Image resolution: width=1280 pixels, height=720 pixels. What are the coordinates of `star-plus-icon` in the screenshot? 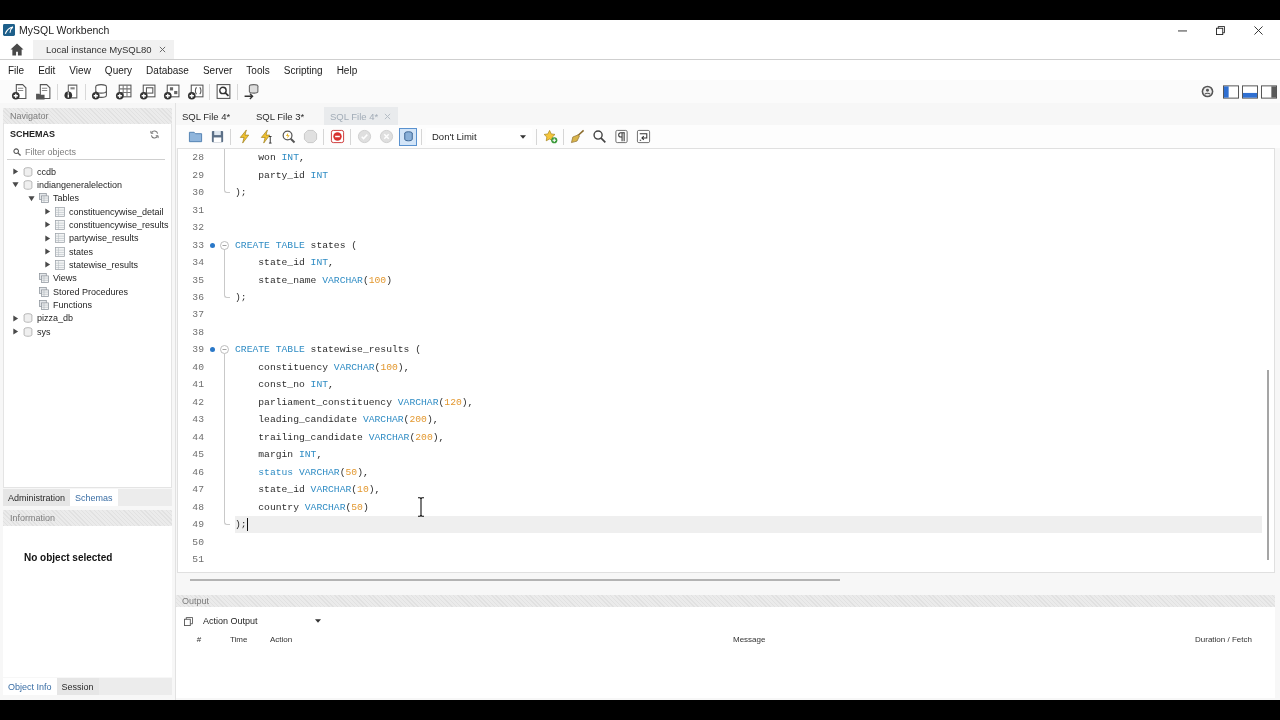 It's located at (550, 136).